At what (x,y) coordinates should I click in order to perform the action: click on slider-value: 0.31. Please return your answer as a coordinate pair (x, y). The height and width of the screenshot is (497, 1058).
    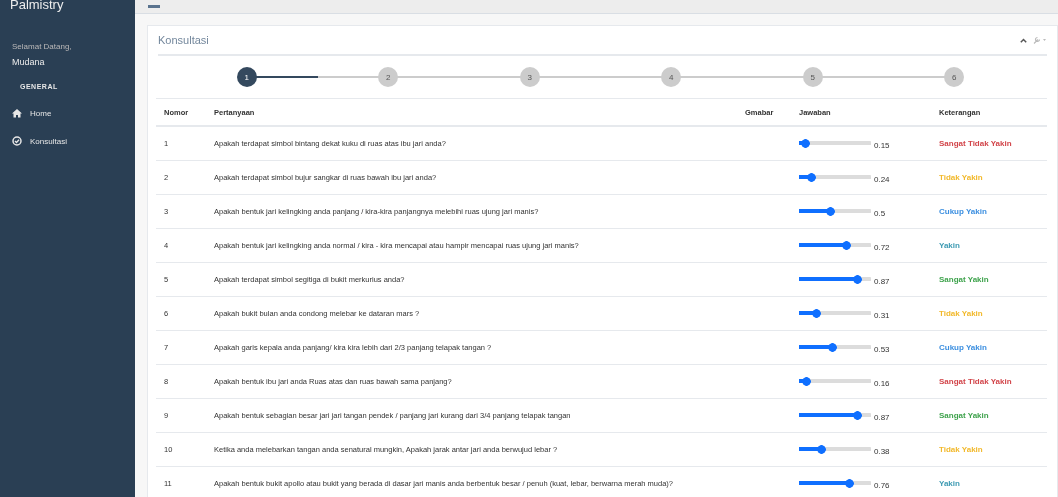
    Looking at the image, I should click on (882, 315).